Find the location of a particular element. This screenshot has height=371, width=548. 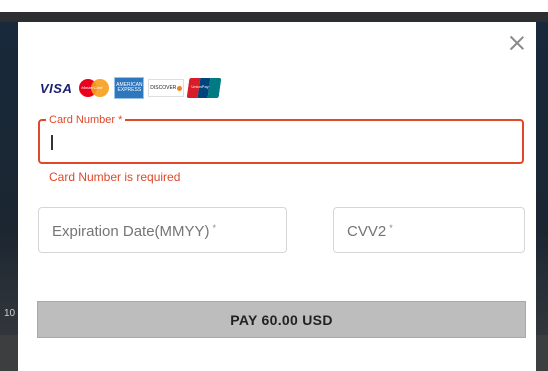

cvv-field: CVV2 * is located at coordinates (429, 230).